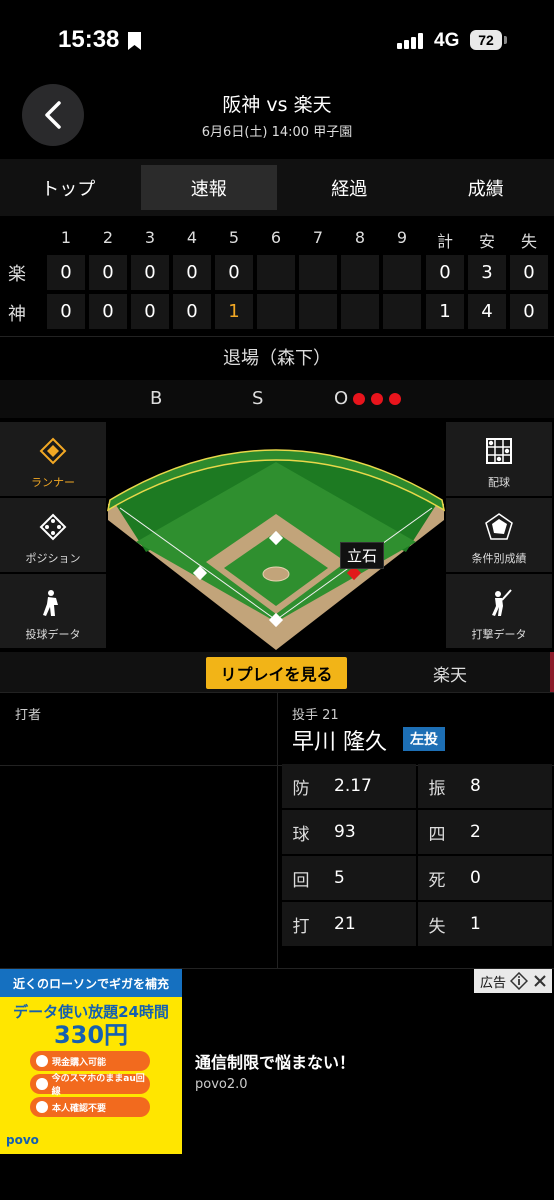 Image resolution: width=554 pixels, height=1200 pixels. Describe the element at coordinates (277, 132) in the screenshot. I see `game-info: 6月6日(土) 14:00 甲子園` at that location.